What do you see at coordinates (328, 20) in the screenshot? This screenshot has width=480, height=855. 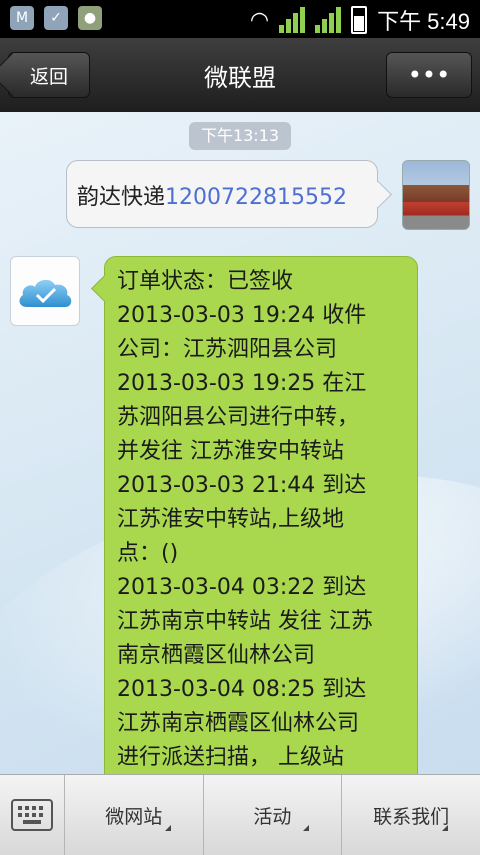 I see `signal-icon` at bounding box center [328, 20].